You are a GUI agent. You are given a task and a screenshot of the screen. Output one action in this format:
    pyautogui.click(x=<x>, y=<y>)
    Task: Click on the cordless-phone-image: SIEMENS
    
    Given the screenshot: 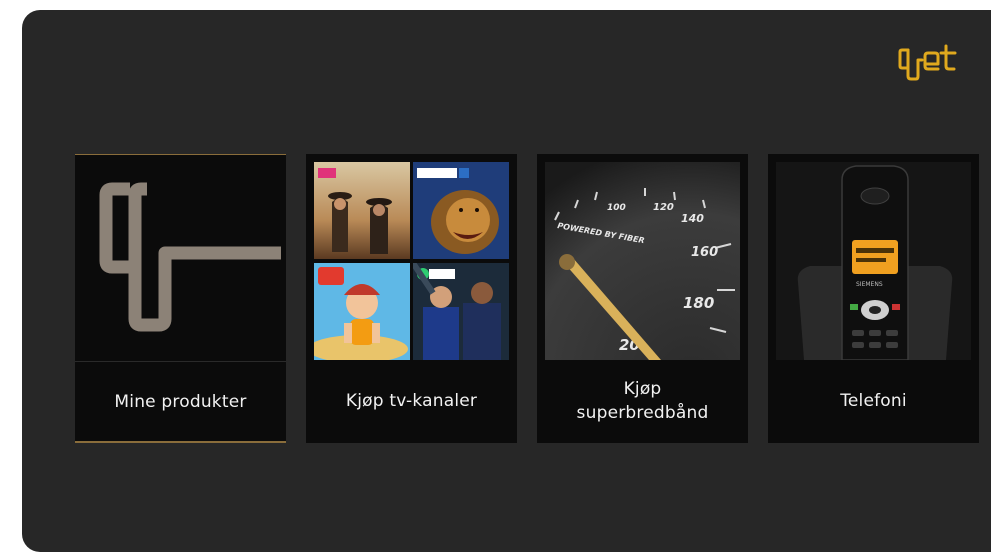 What is the action you would take?
    pyautogui.click(x=873, y=261)
    